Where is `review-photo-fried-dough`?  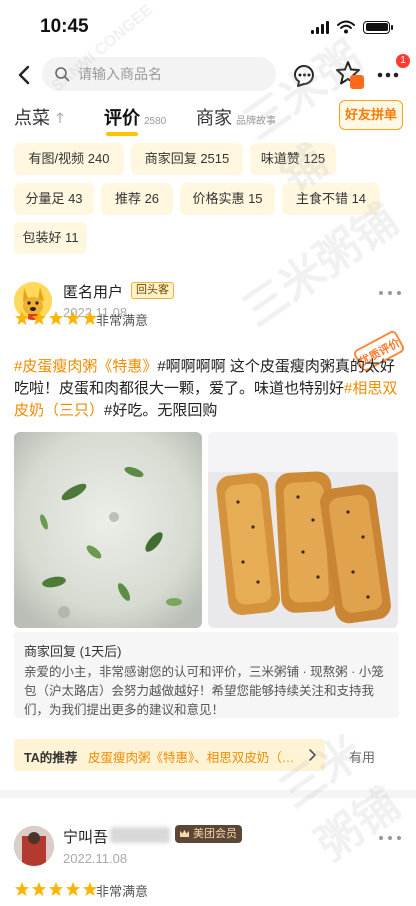 review-photo-fried-dough is located at coordinates (303, 530).